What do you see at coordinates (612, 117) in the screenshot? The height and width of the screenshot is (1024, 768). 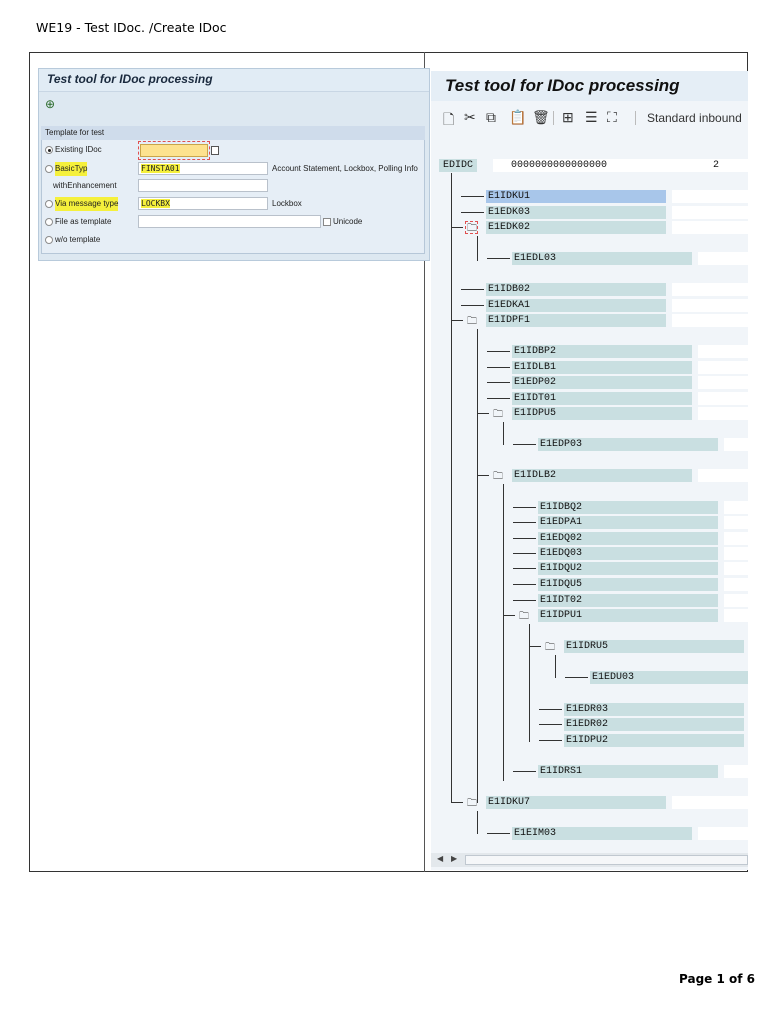 I see `segment-data-icon: ⛶` at bounding box center [612, 117].